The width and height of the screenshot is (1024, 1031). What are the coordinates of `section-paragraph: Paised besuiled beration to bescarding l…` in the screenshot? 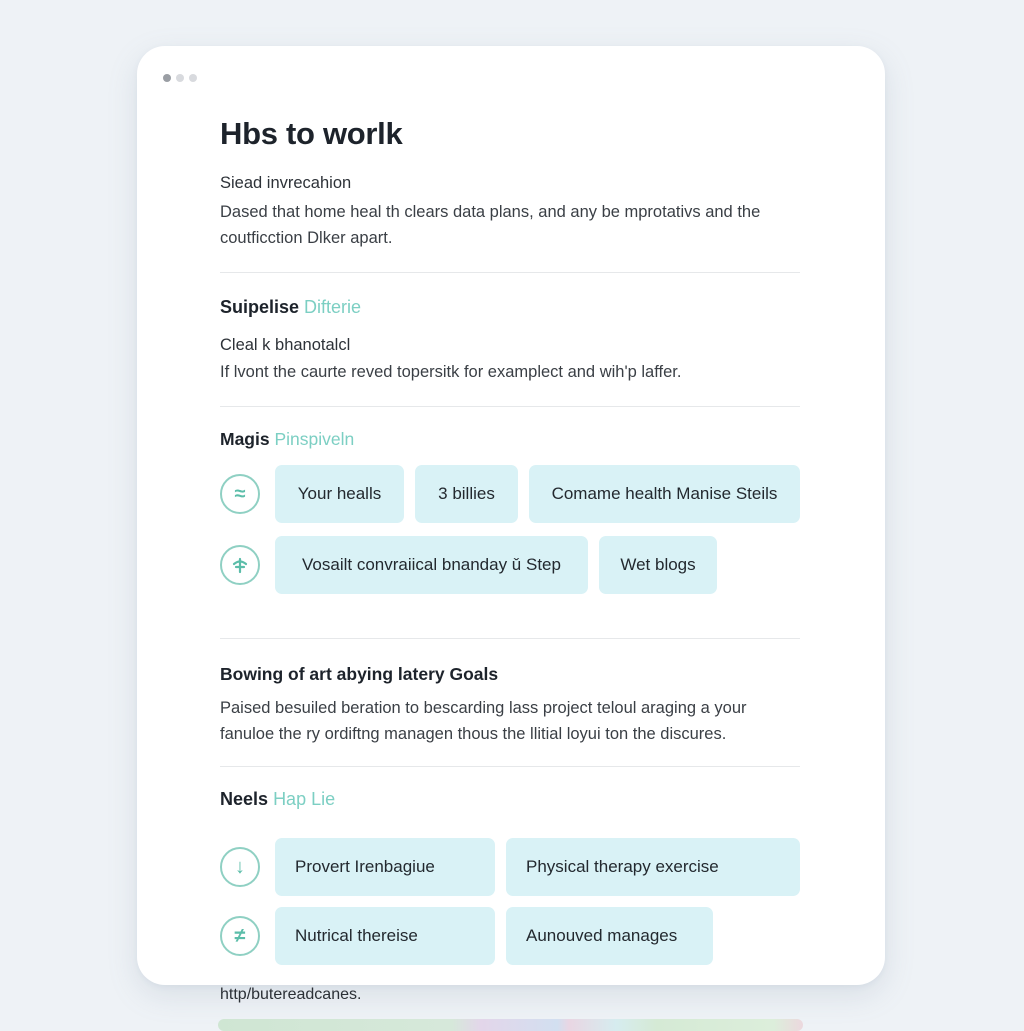 It's located at (483, 721).